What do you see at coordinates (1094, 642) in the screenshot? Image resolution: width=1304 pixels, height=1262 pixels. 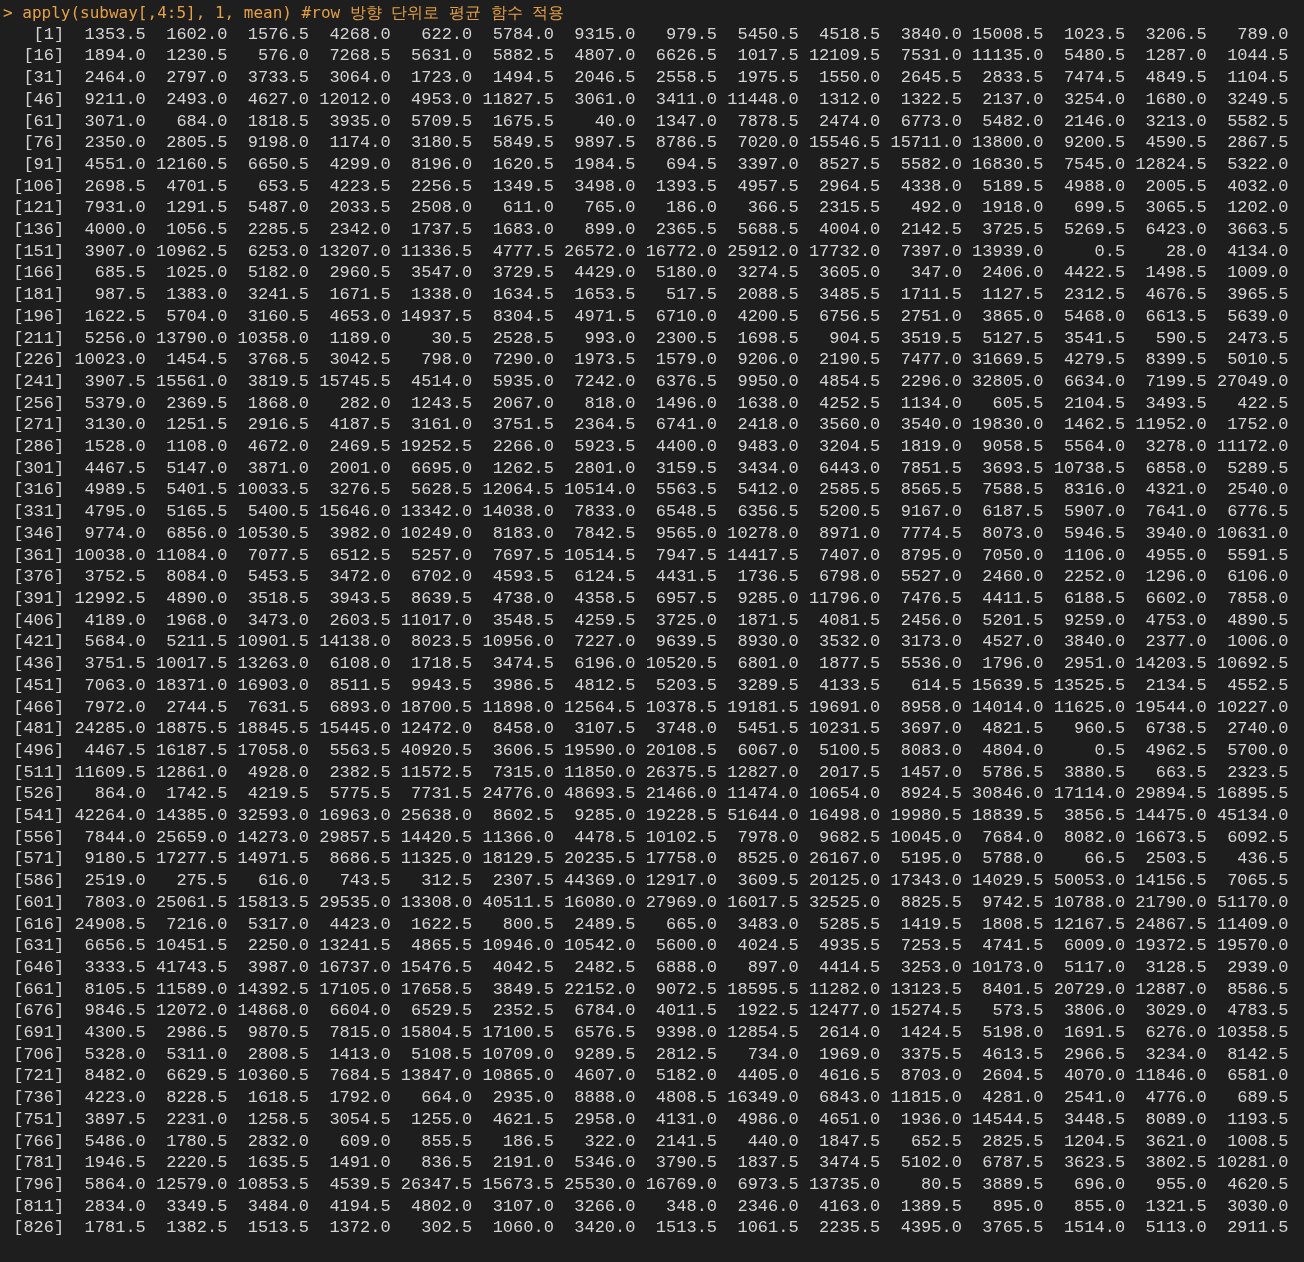 I see `value-text: 3840.0` at bounding box center [1094, 642].